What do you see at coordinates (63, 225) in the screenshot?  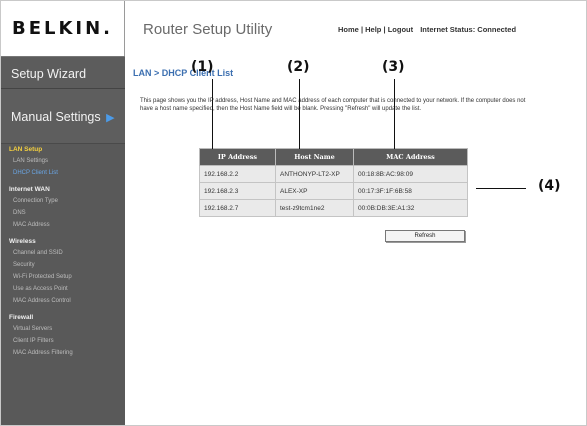 I see `sidebar-item-mac-address: MAC Address` at bounding box center [63, 225].